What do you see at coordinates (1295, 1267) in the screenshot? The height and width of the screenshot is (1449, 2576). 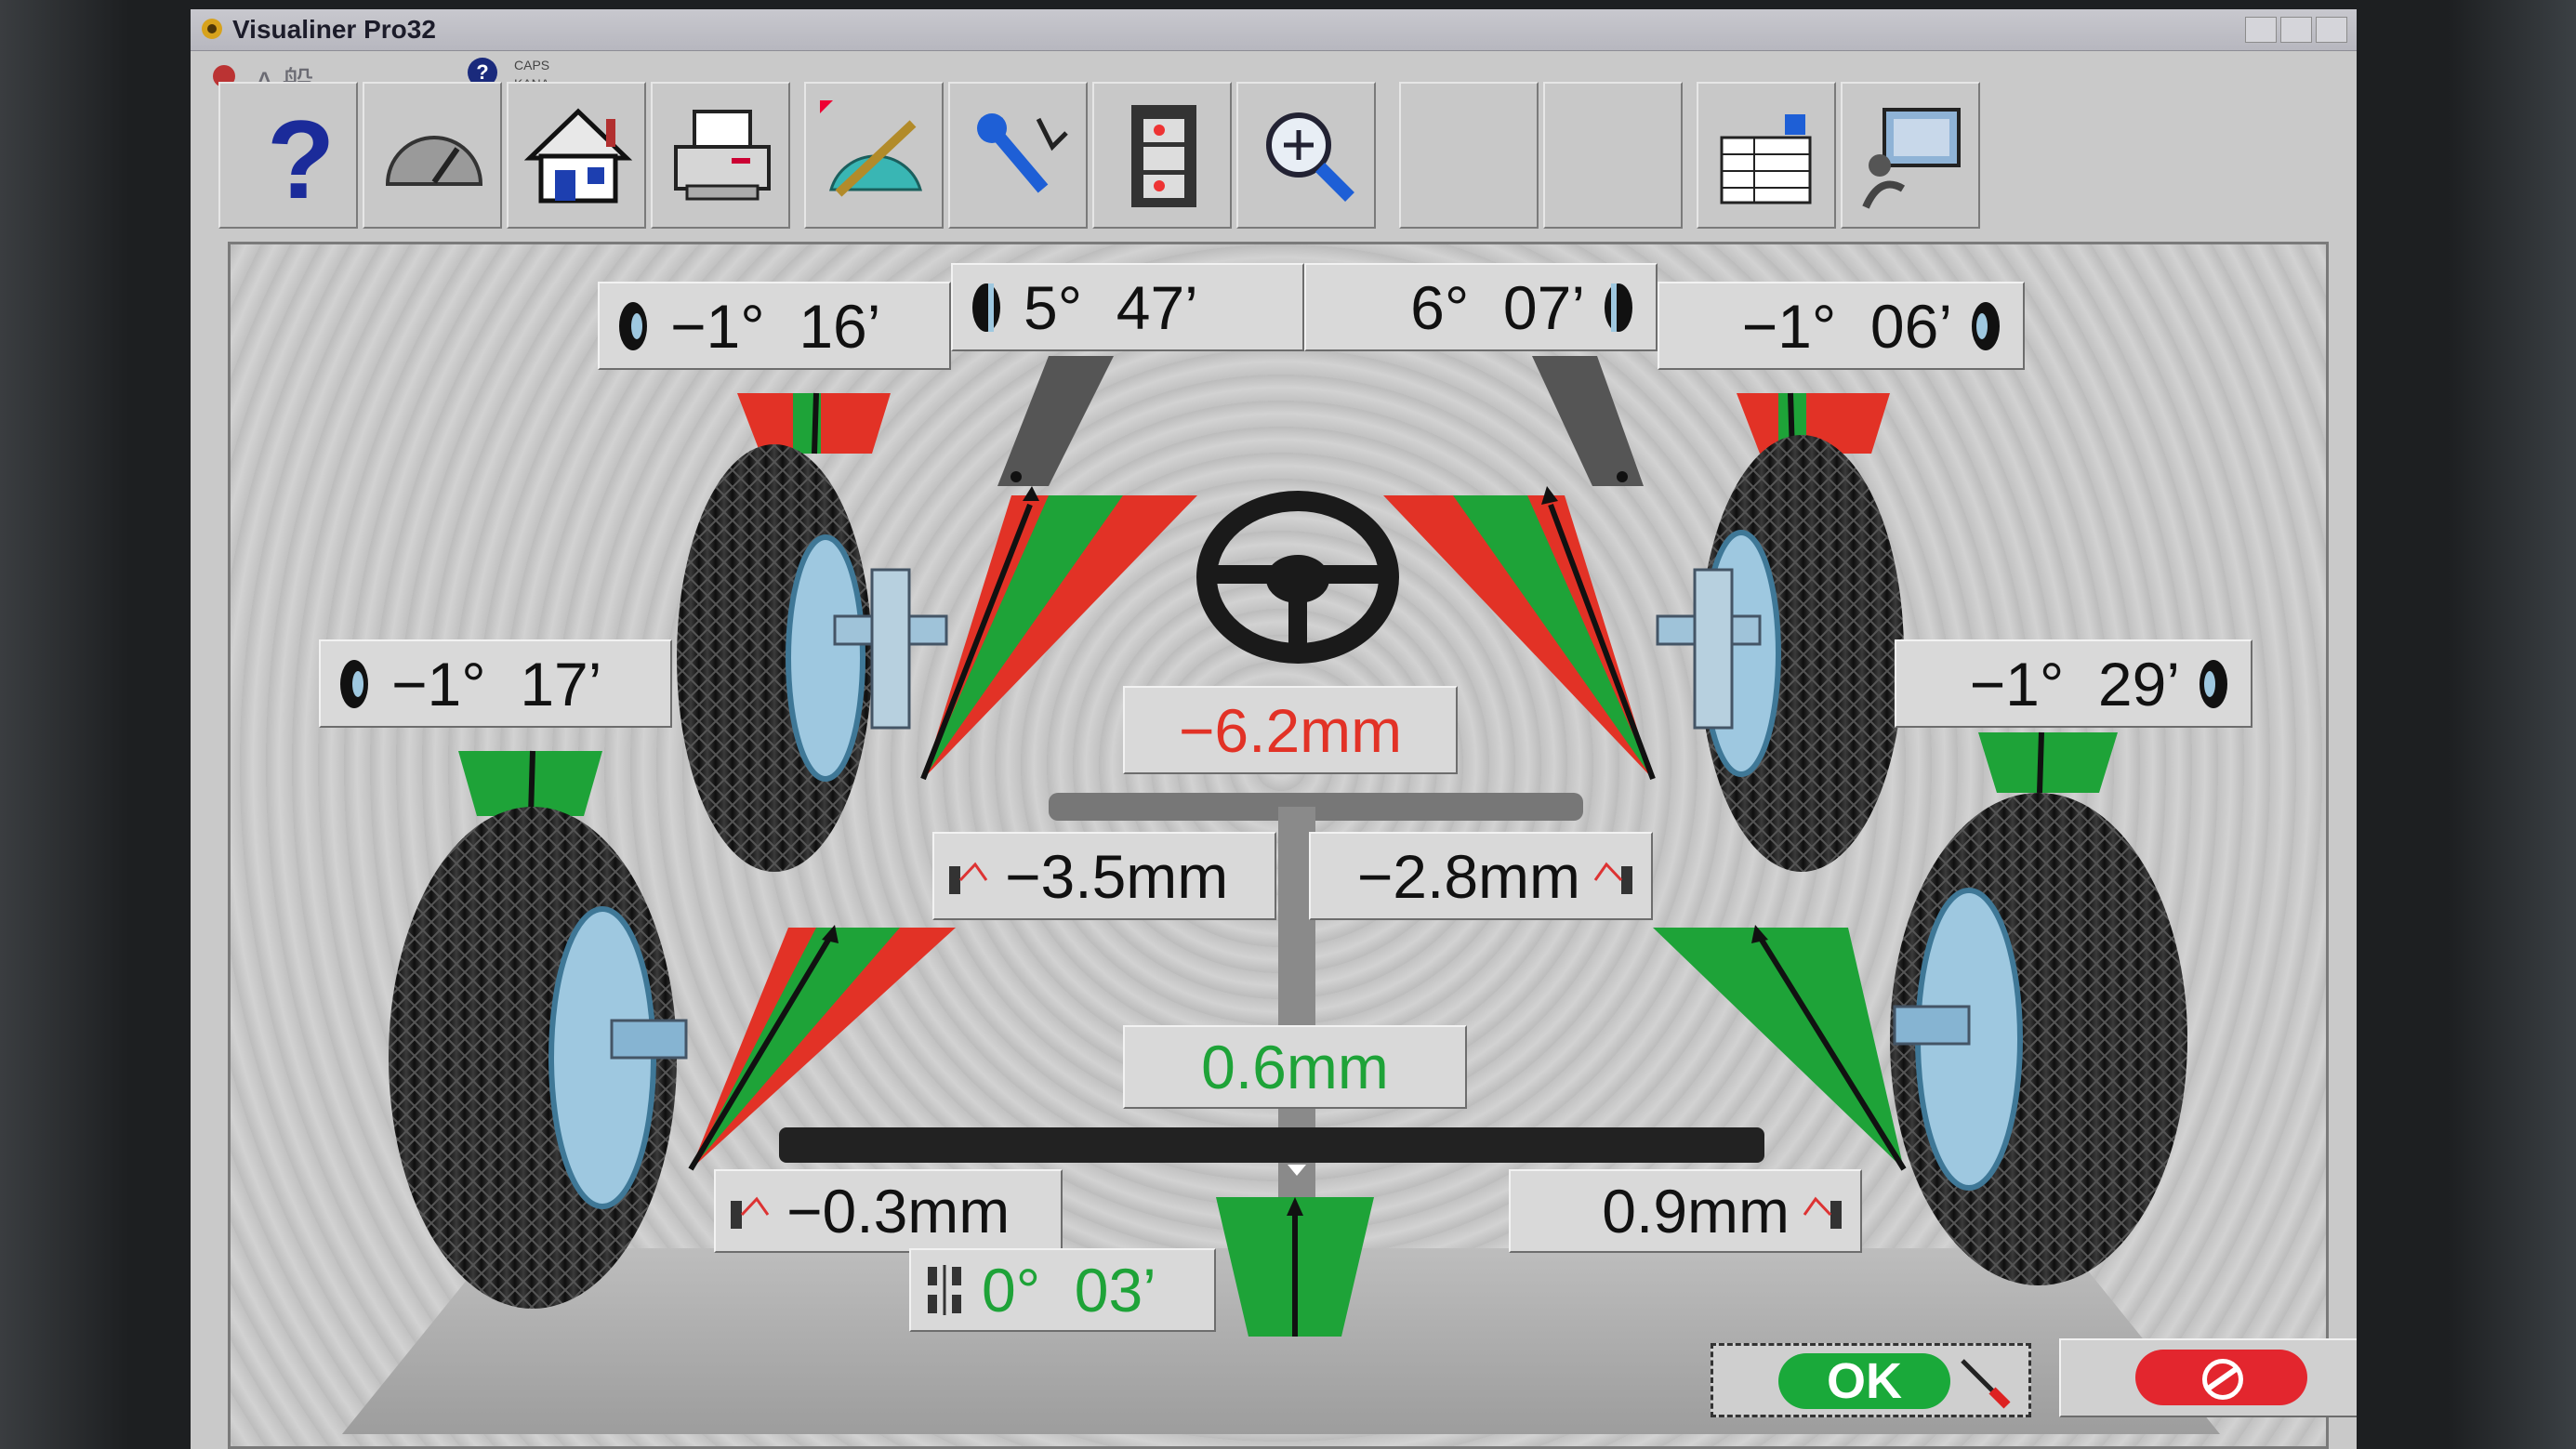 I see `thrust-angle-indicator` at bounding box center [1295, 1267].